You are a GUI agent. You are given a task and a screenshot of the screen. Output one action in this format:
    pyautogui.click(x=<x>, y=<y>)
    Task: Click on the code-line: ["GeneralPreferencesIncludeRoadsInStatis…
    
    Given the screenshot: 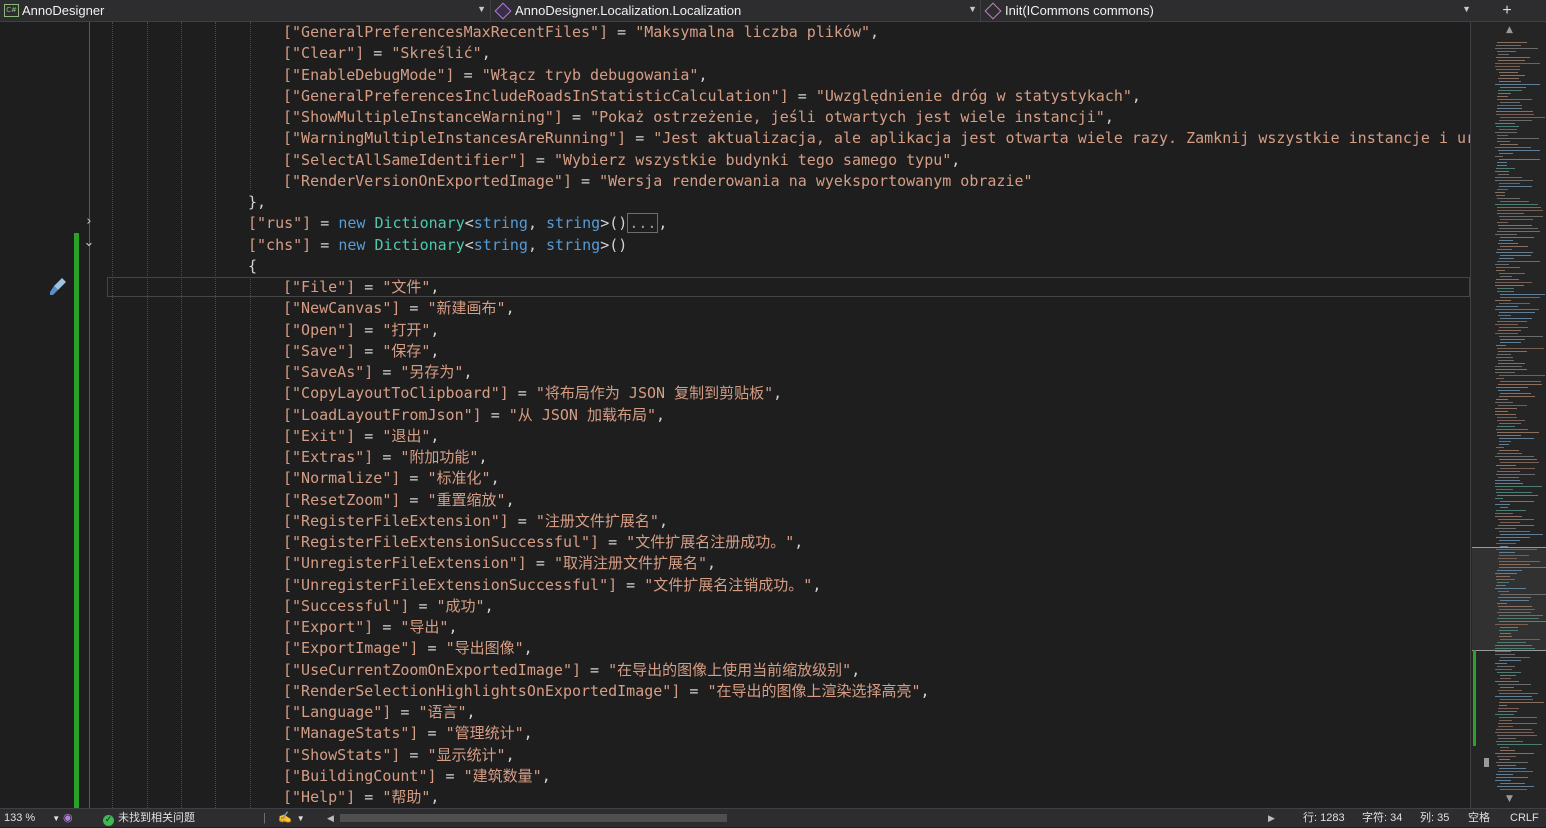 What is the action you would take?
    pyautogui.click(x=712, y=96)
    